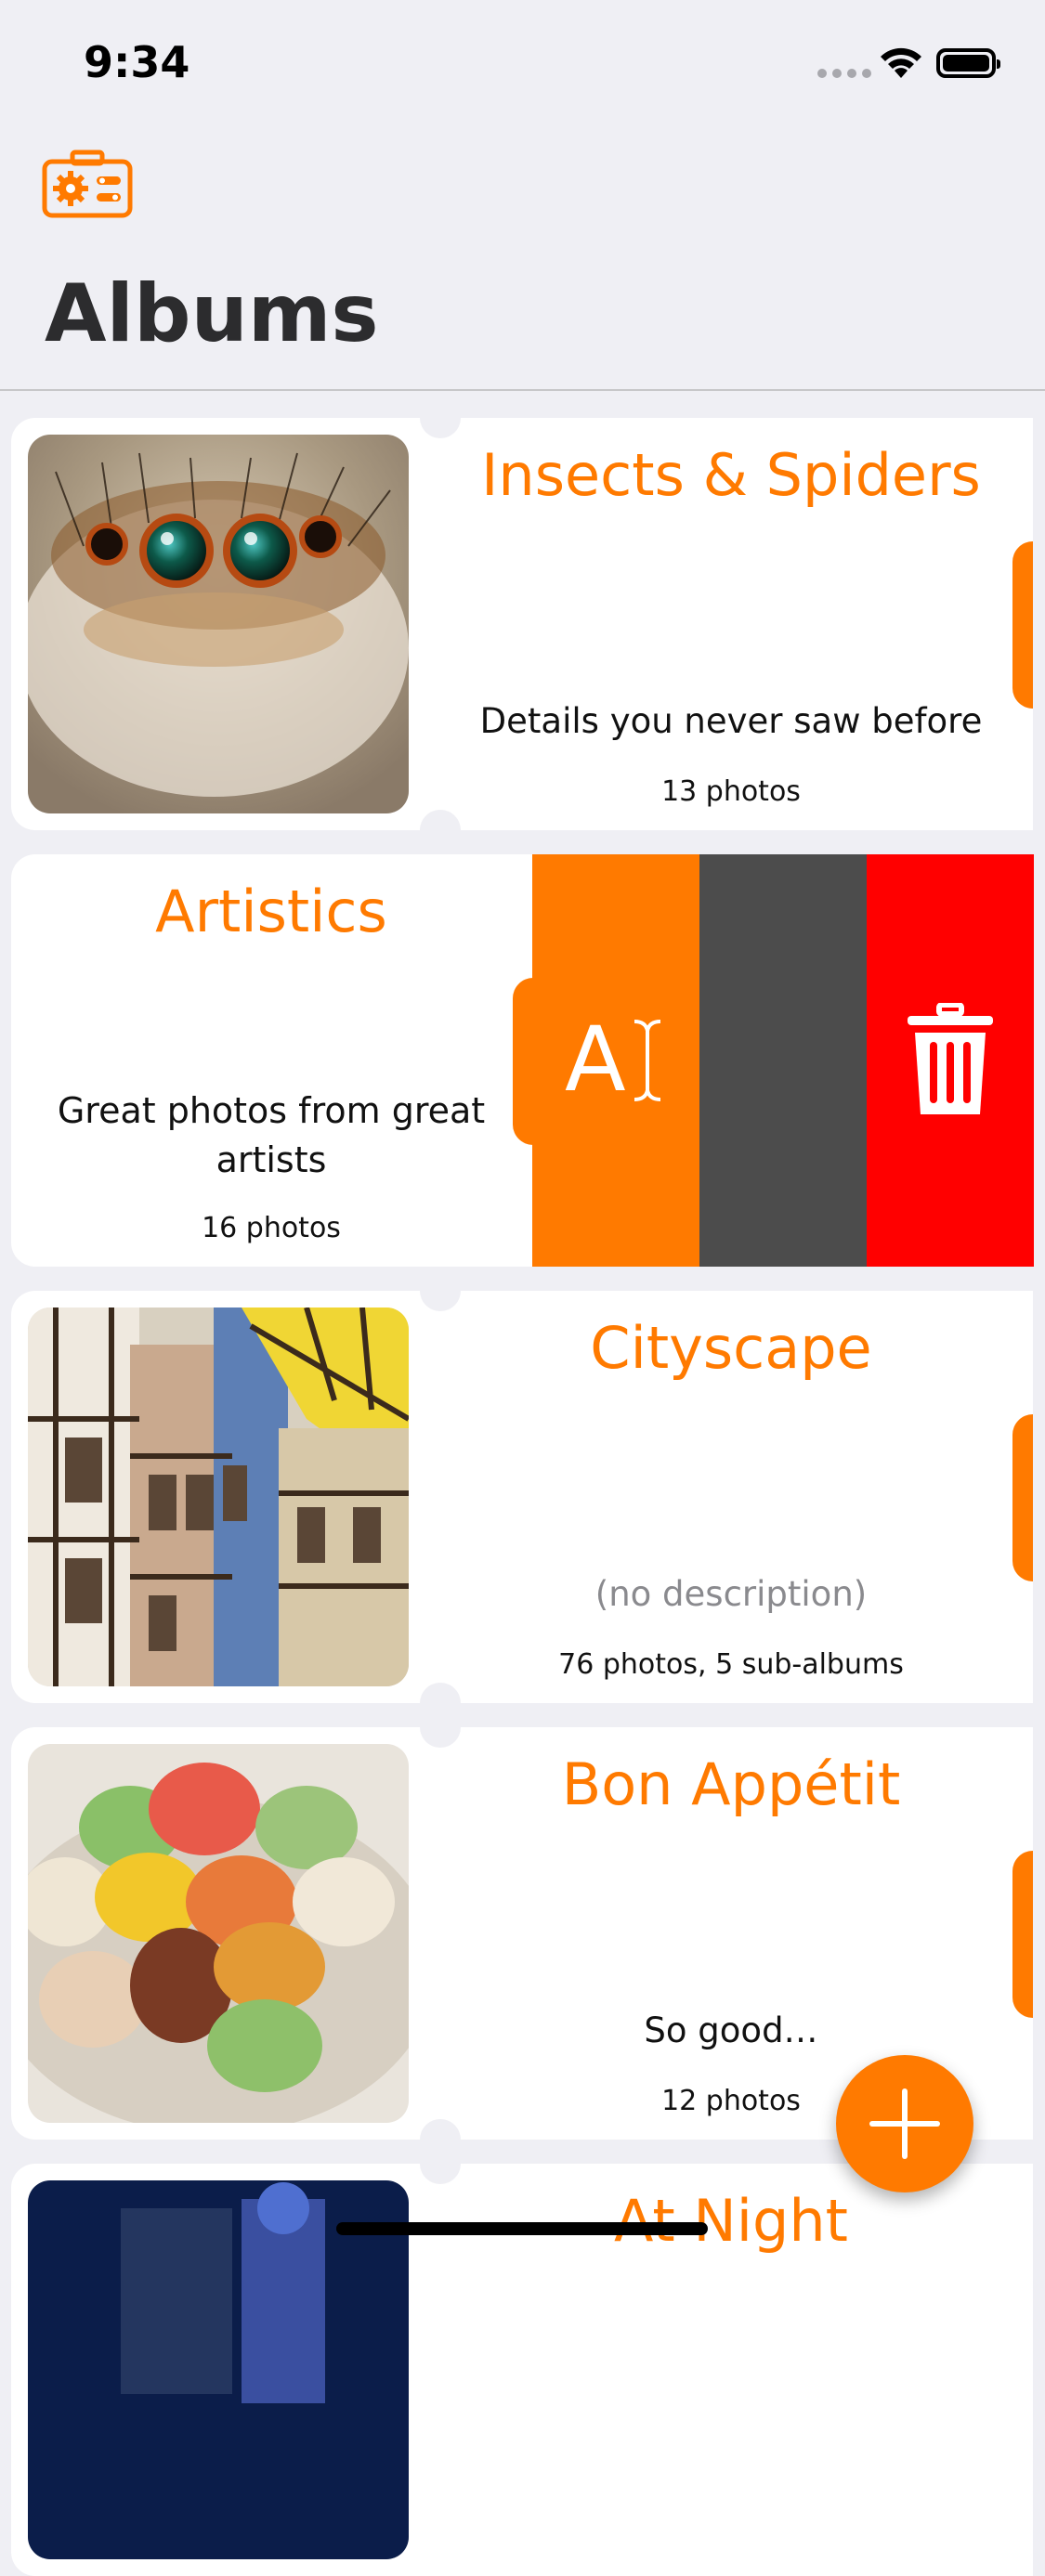 This screenshot has width=1045, height=2576. Describe the element at coordinates (218, 624) in the screenshot. I see `album-thumbnail-jumping-spider` at that location.